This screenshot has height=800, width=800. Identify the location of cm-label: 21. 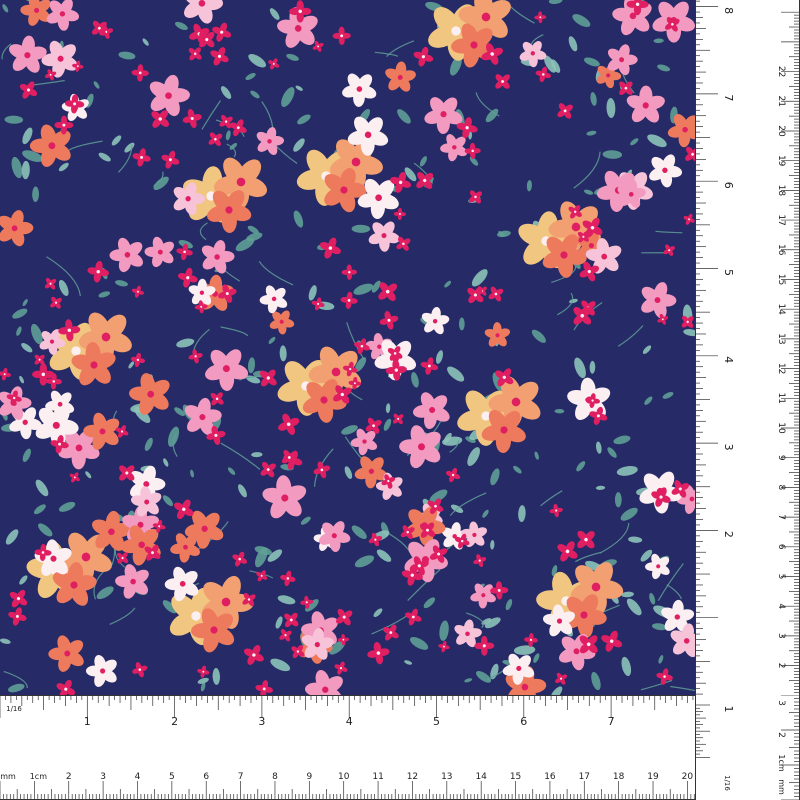
(781, 101).